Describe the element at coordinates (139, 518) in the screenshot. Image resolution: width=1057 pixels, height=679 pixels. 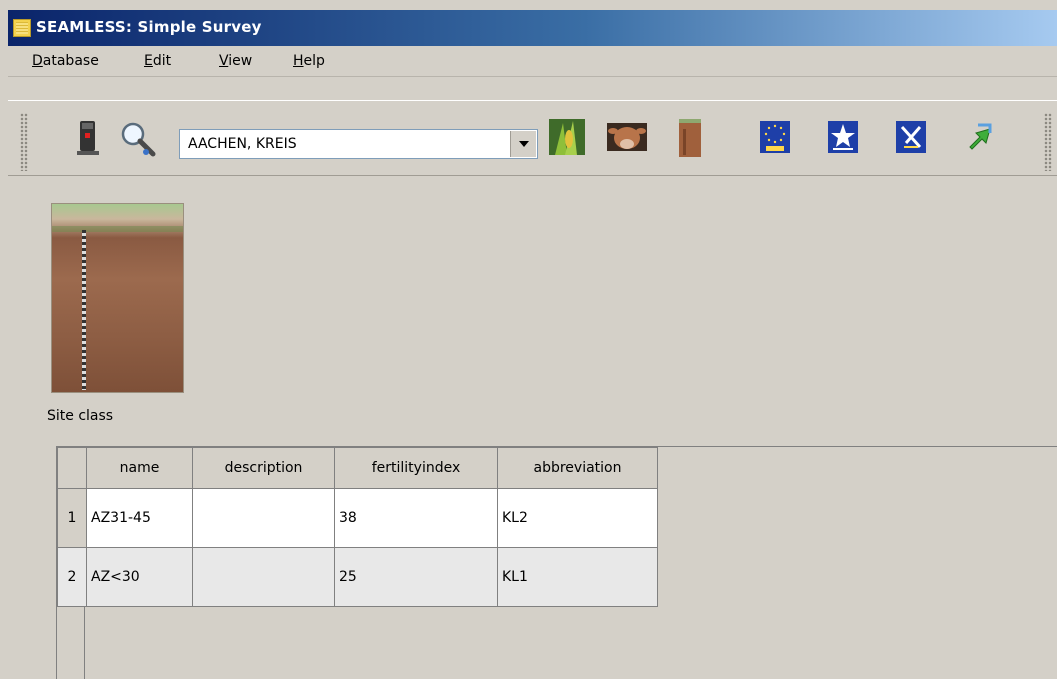
I see `cell-name: AZ31-45` at that location.